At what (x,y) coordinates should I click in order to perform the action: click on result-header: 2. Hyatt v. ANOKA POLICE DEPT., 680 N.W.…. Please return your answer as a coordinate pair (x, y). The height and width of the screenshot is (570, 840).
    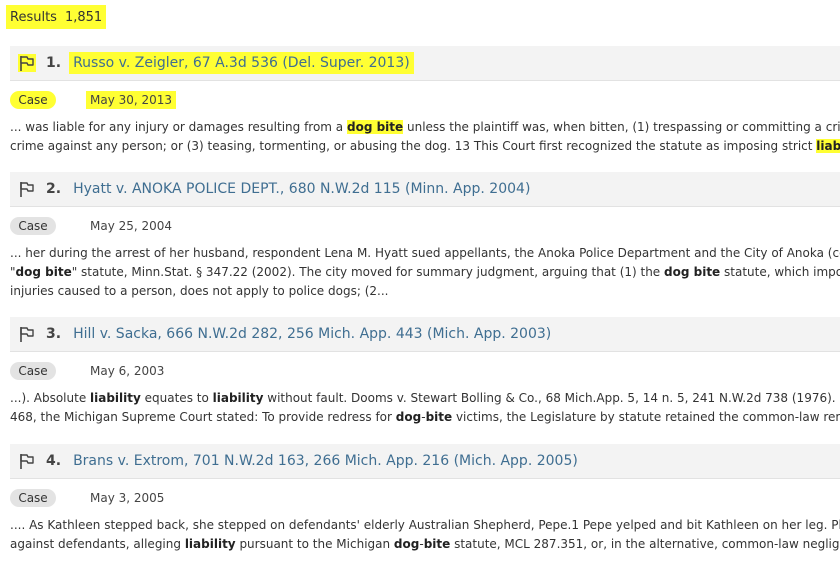
    Looking at the image, I should click on (425, 189).